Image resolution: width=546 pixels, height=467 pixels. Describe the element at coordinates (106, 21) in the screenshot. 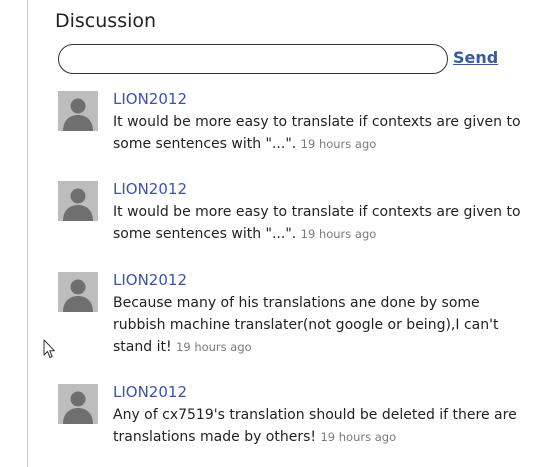

I see `discussion-title: Discussion` at that location.